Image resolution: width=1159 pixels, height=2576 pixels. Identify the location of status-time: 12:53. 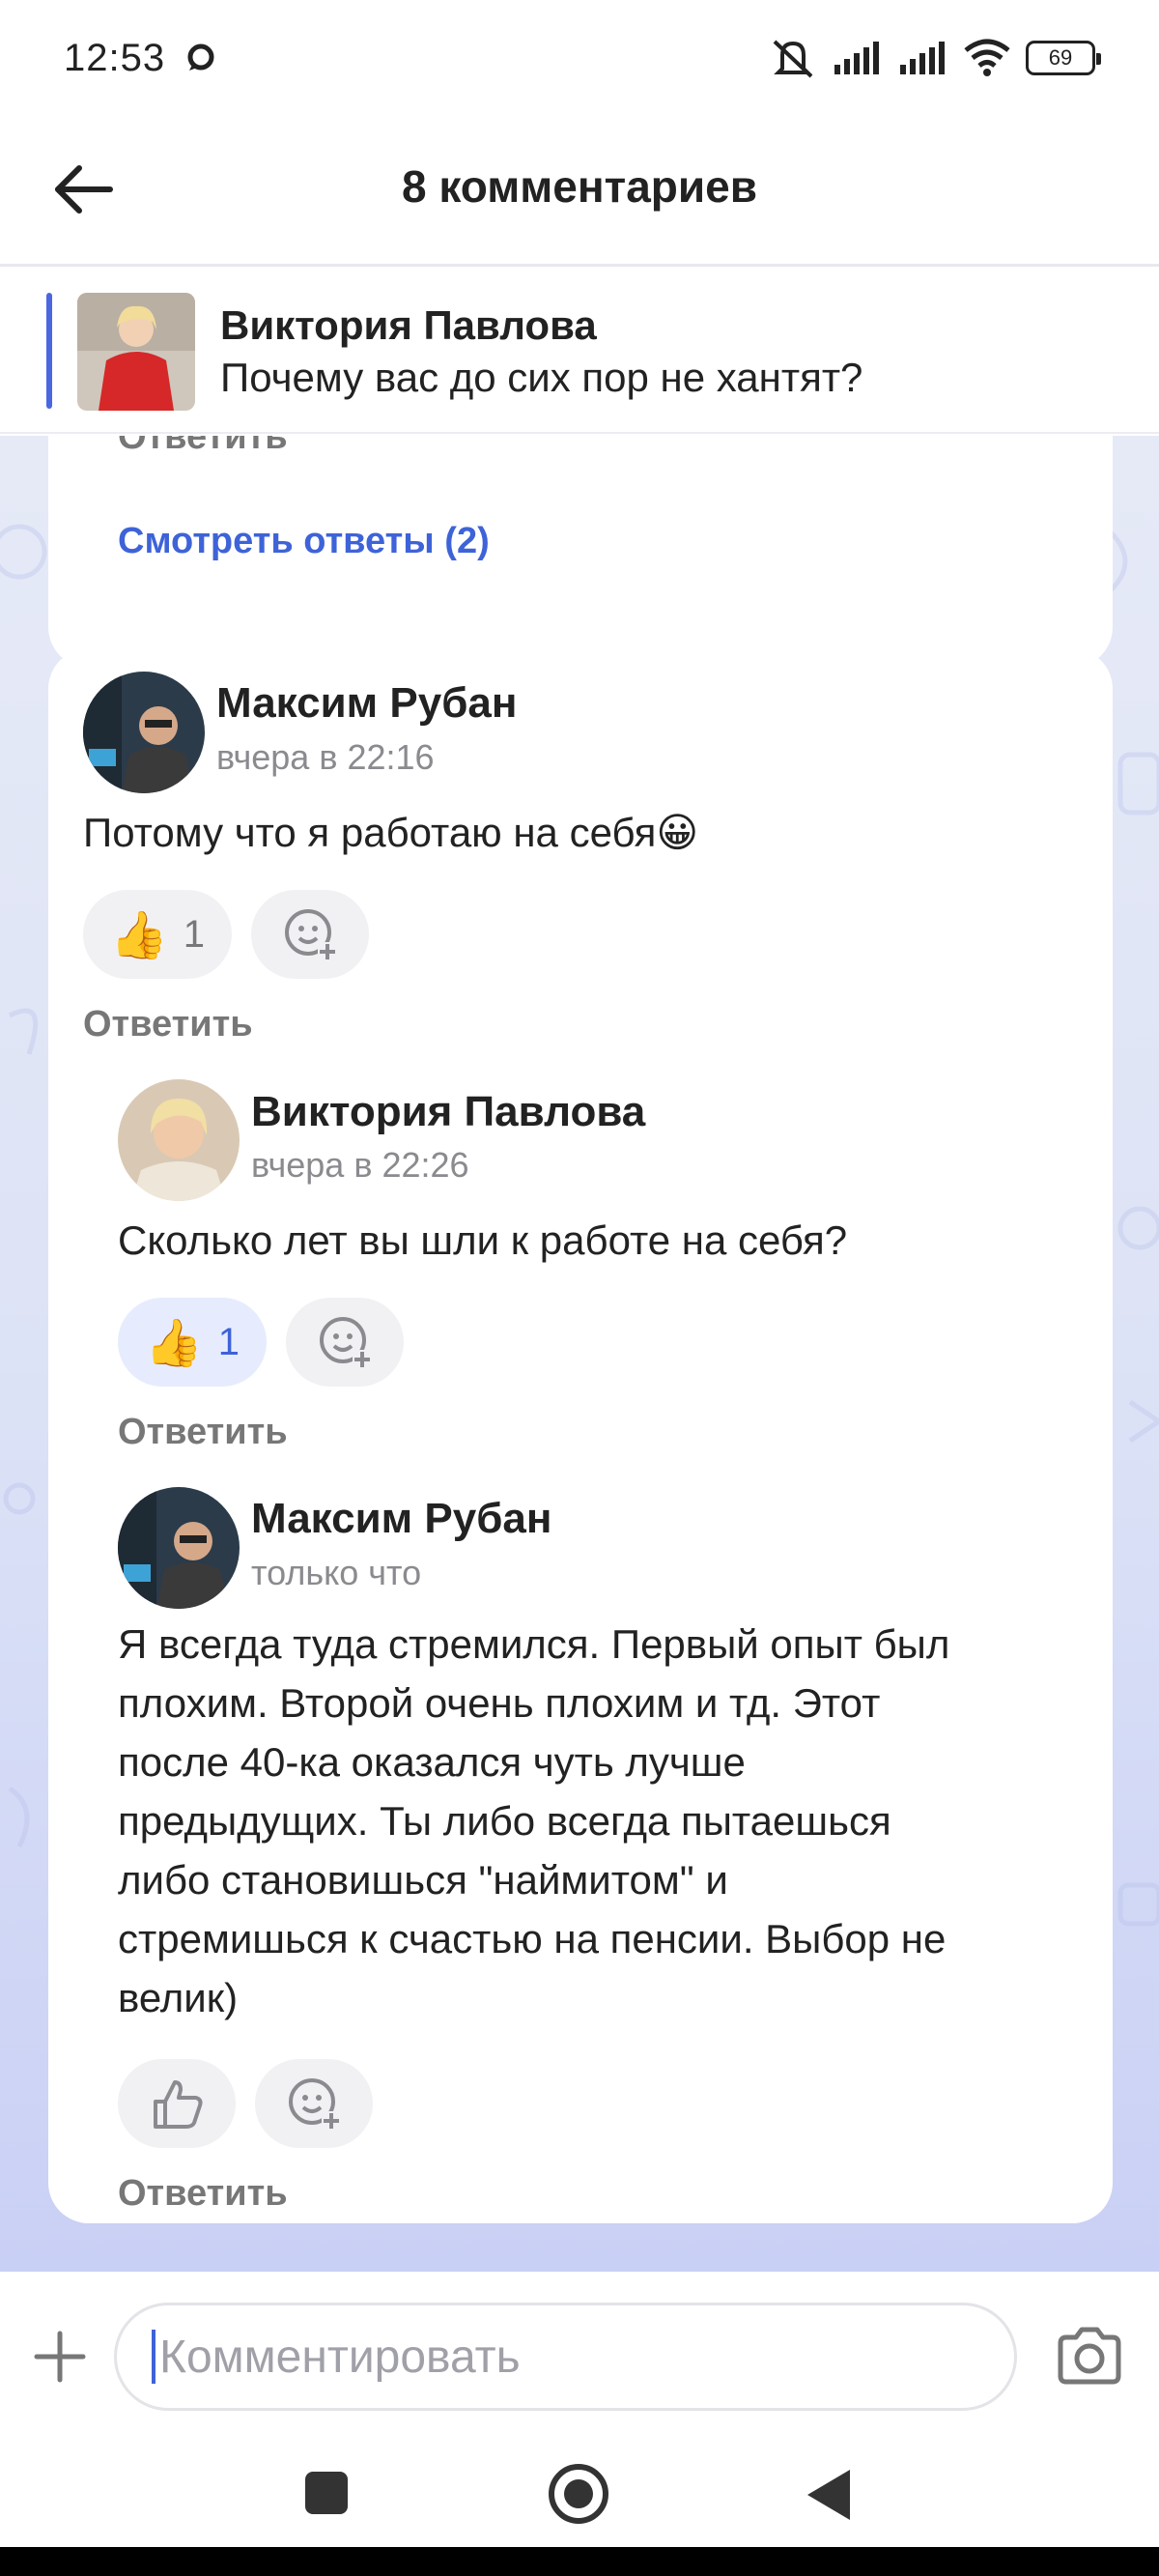
(115, 58).